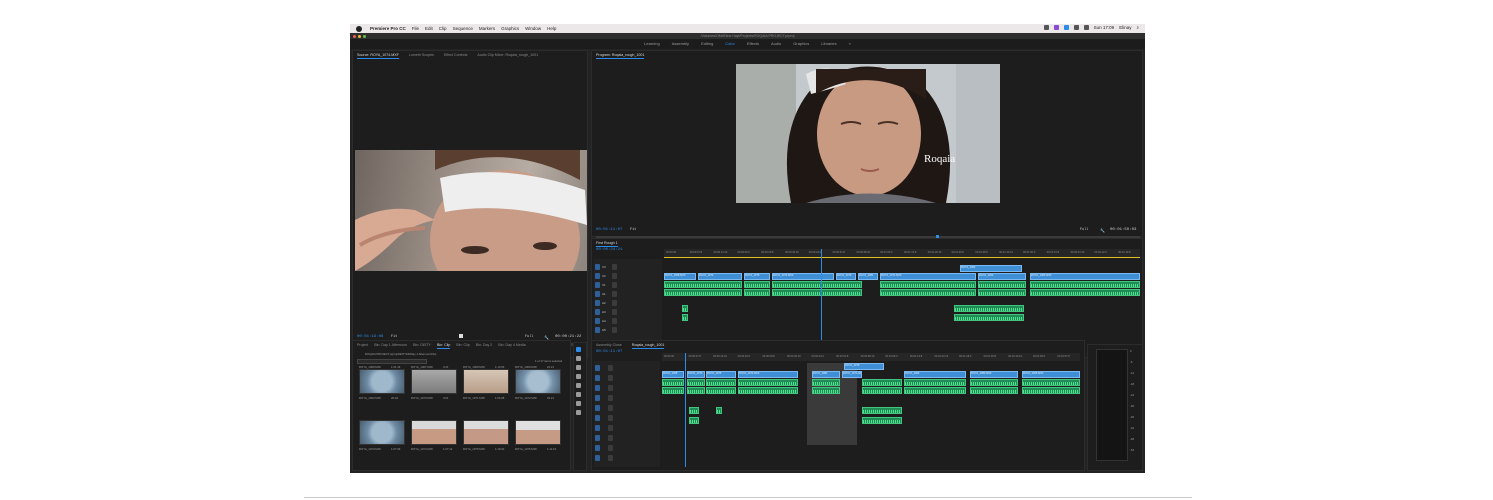 Image resolution: width=1493 pixels, height=500 pixels. I want to click on source-full-select: Full, so click(529, 337).